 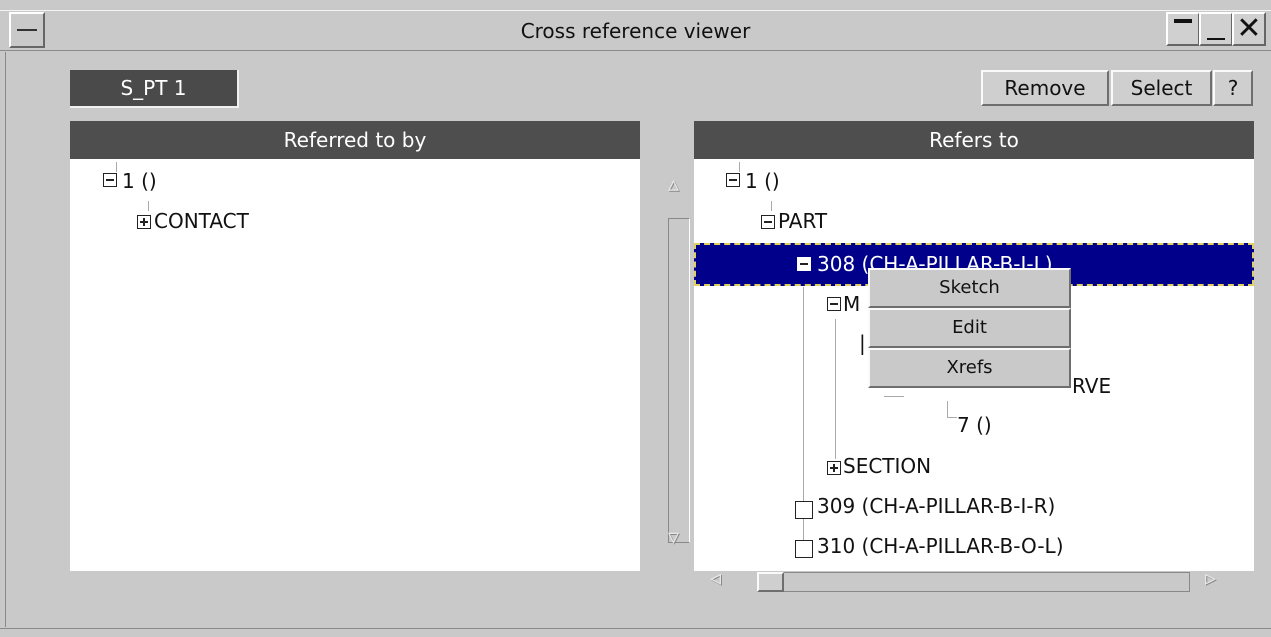 I want to click on tree-node-part: PART, so click(x=802, y=221).